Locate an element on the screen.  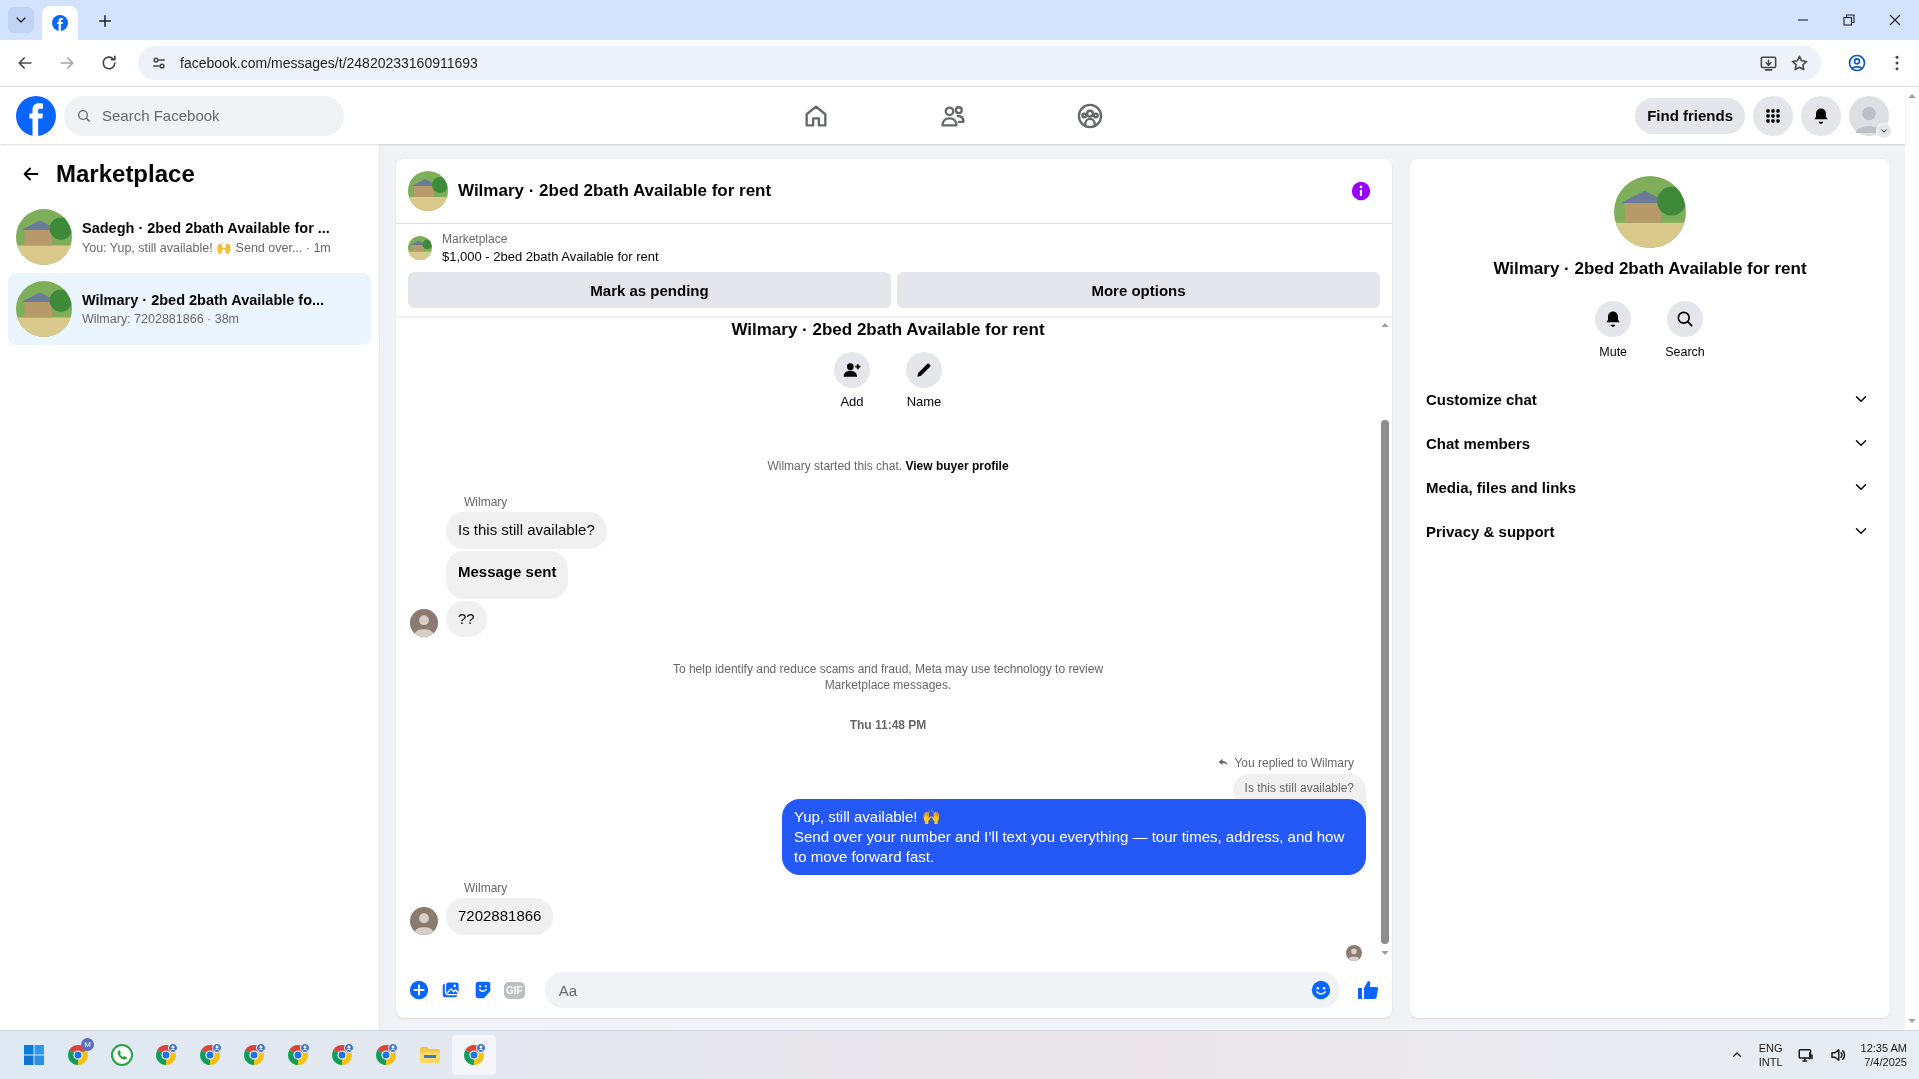
keyboard-layout: INTL is located at coordinates (1770, 1062).